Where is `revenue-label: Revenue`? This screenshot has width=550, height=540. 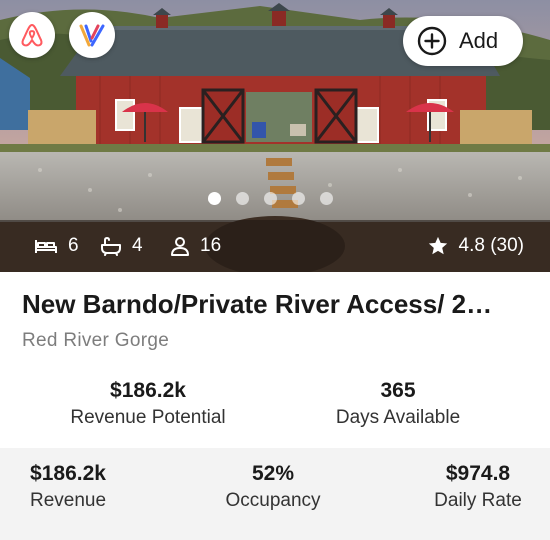
revenue-label: Revenue is located at coordinates (68, 500).